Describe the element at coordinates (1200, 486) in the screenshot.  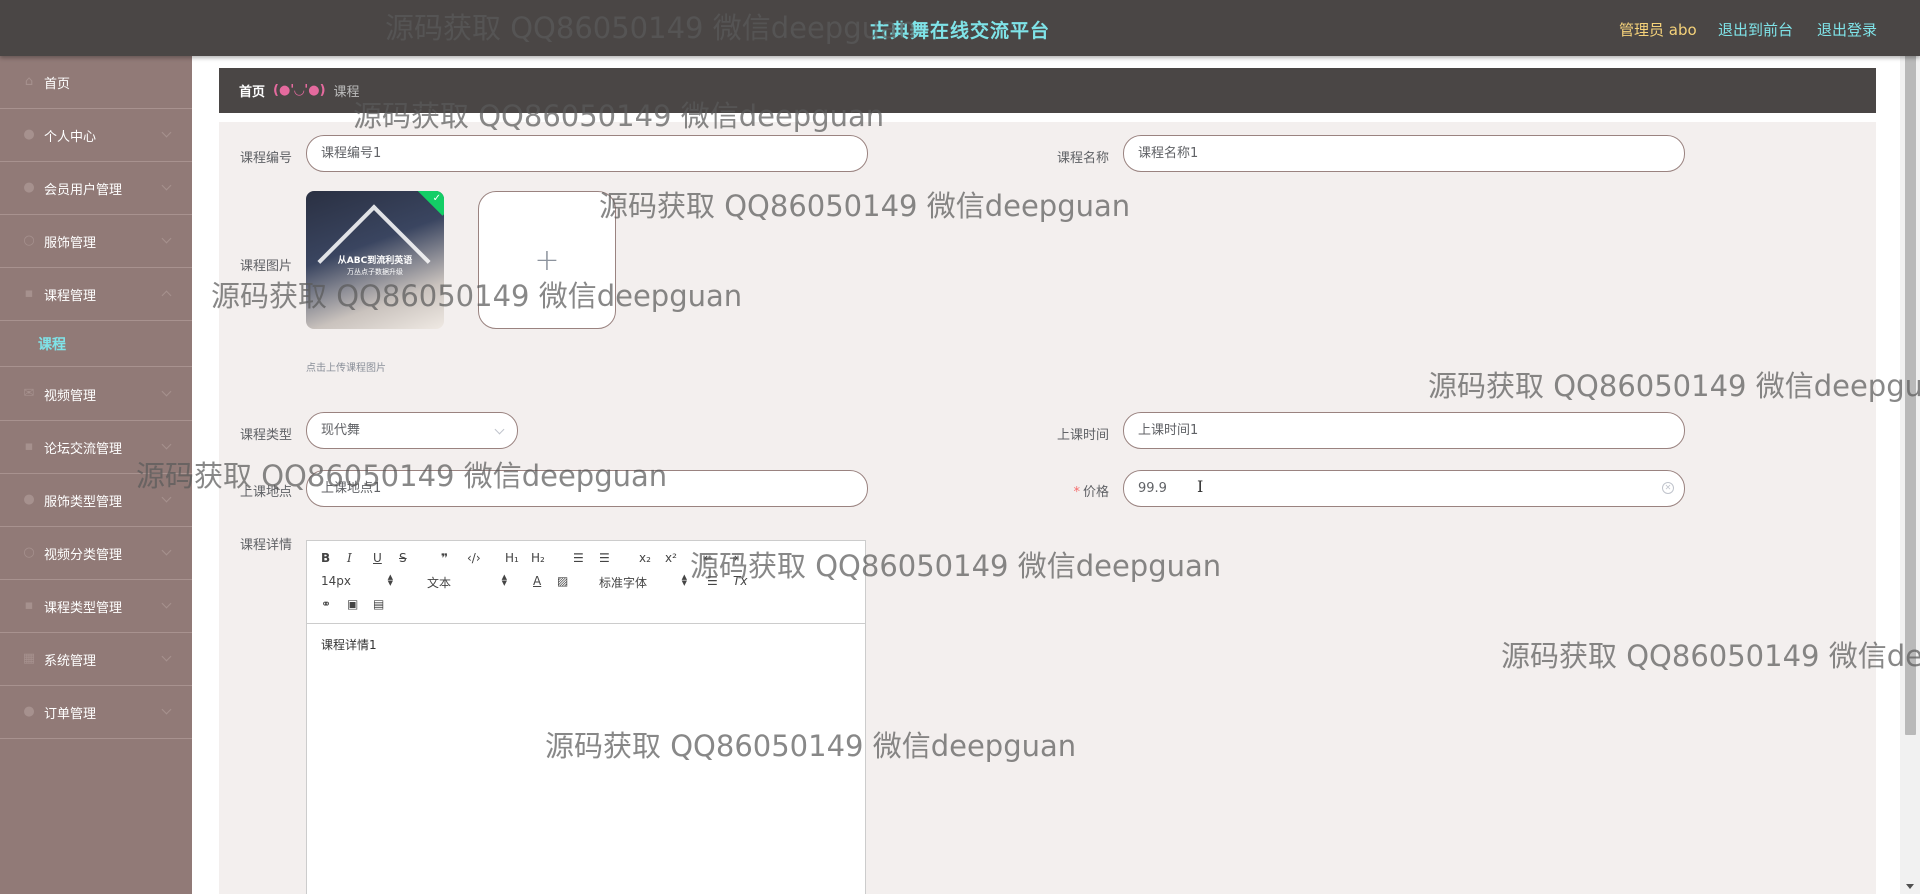
I see `text-cursor-icon: I` at that location.